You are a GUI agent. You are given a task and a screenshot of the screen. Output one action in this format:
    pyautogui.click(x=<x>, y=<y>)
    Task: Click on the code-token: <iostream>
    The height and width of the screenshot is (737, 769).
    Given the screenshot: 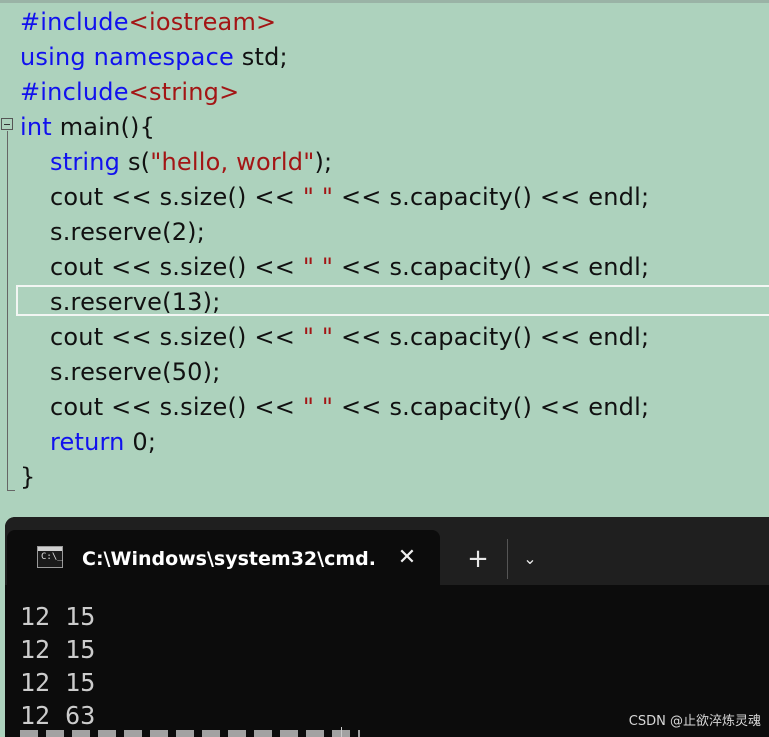 What is the action you would take?
    pyautogui.click(x=202, y=22)
    